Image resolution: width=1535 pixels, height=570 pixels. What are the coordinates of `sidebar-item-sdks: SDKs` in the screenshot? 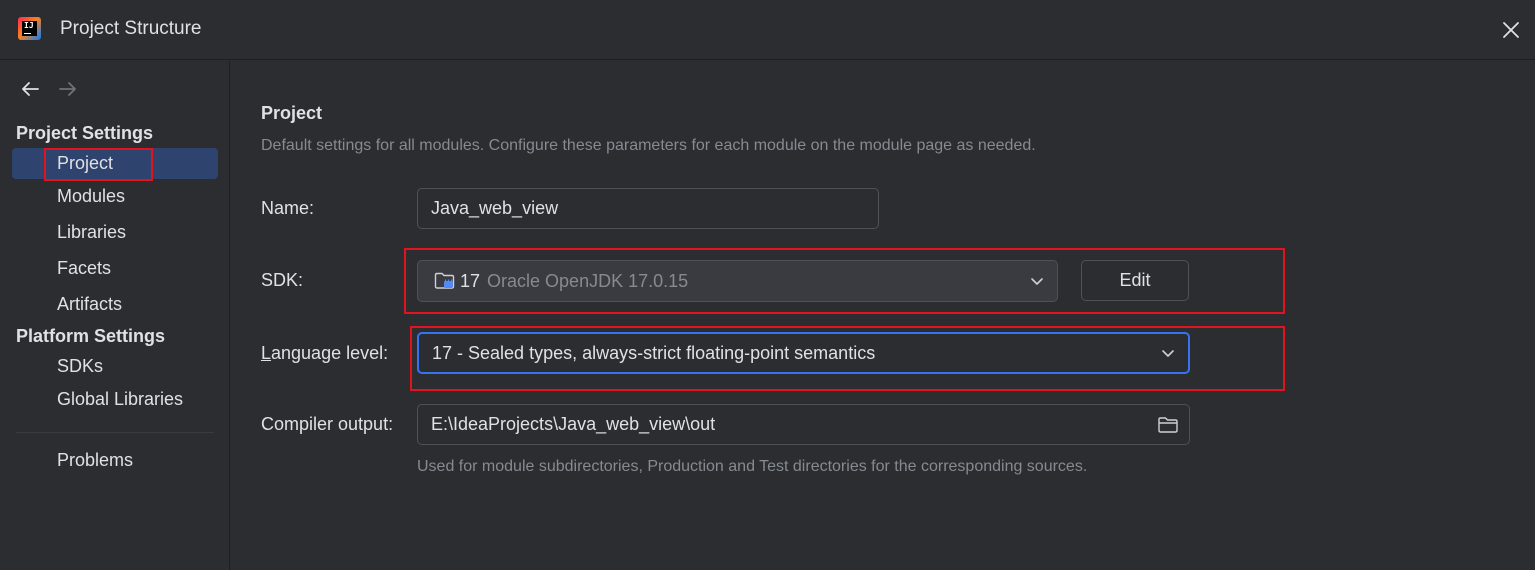 It's located at (80, 366).